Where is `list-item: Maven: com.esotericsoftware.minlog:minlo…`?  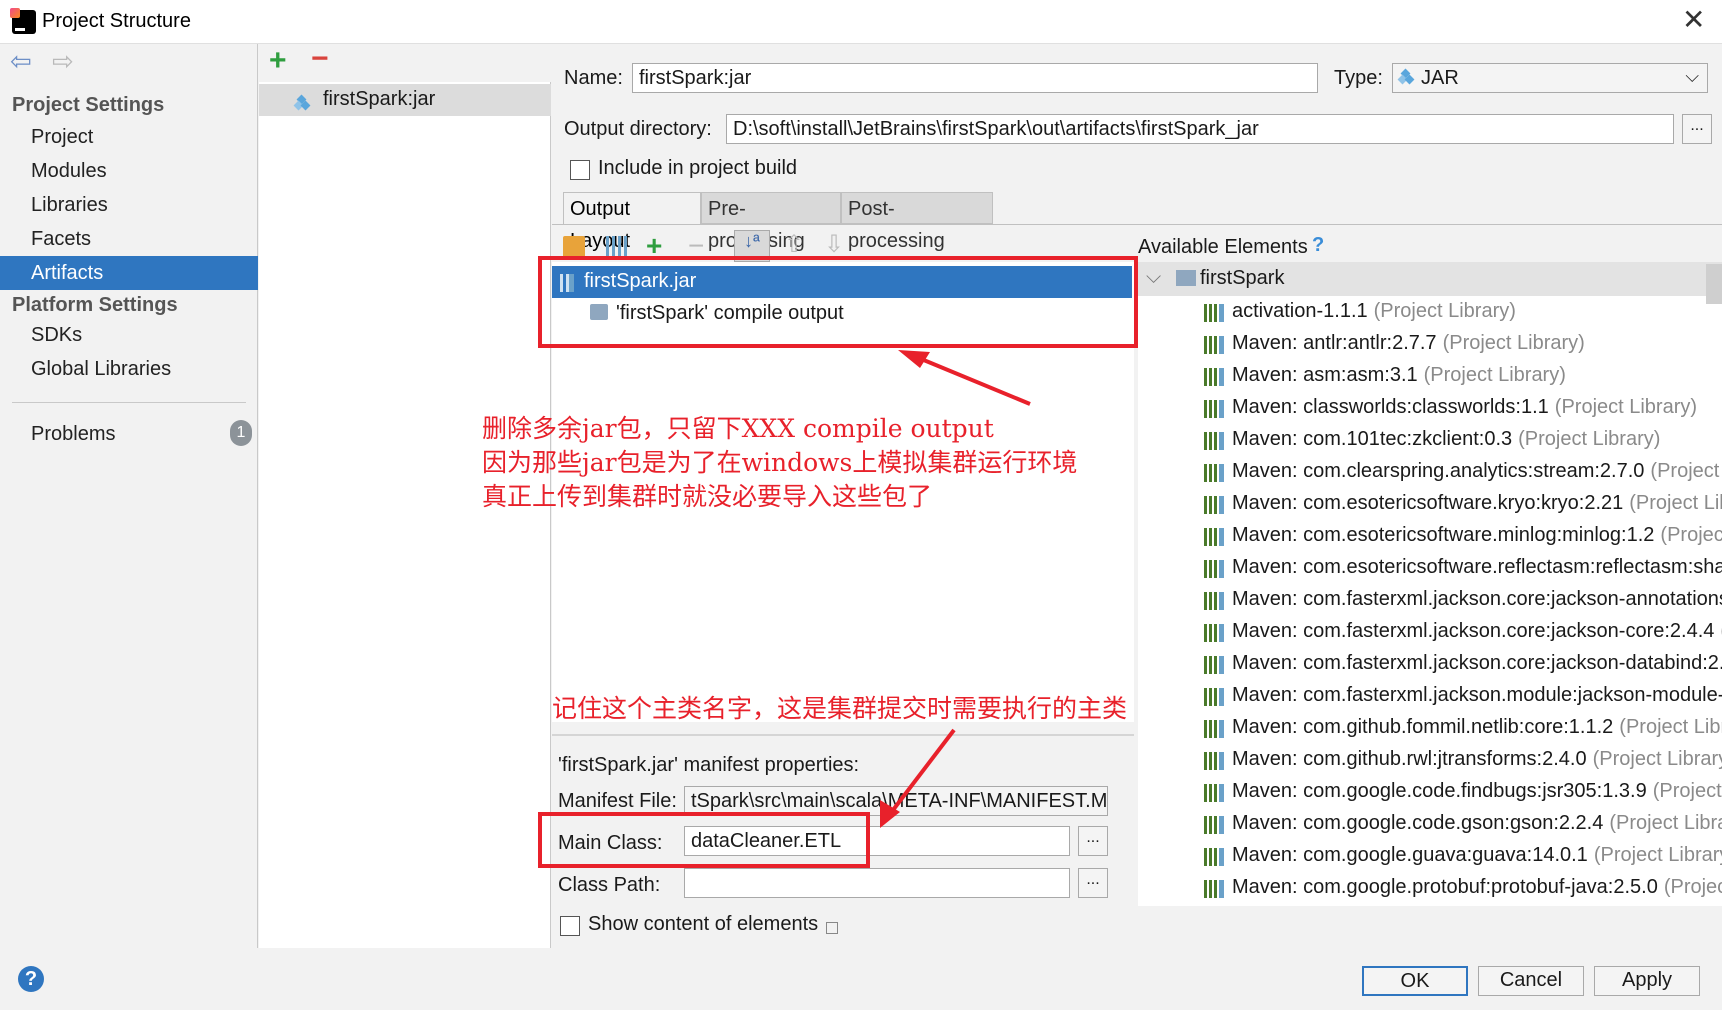
list-item: Maven: com.esotericsoftware.minlog:minlo… is located at coordinates (1430, 536).